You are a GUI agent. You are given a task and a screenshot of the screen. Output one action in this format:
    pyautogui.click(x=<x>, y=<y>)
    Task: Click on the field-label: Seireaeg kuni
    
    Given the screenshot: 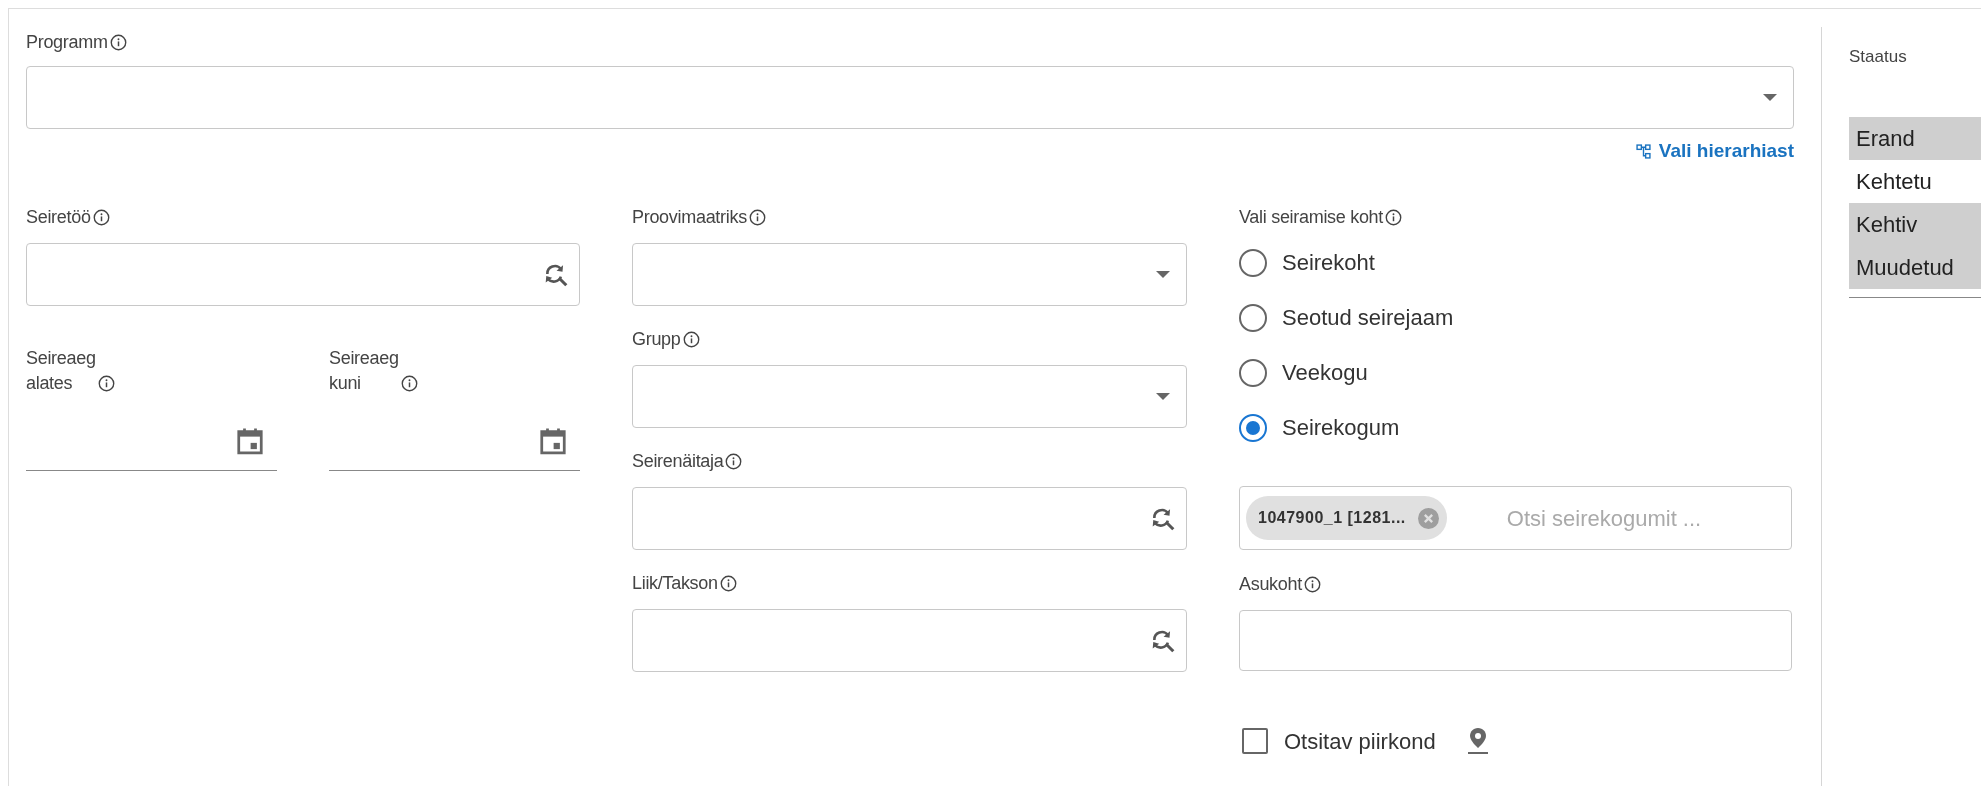 What is the action you would take?
    pyautogui.click(x=364, y=371)
    